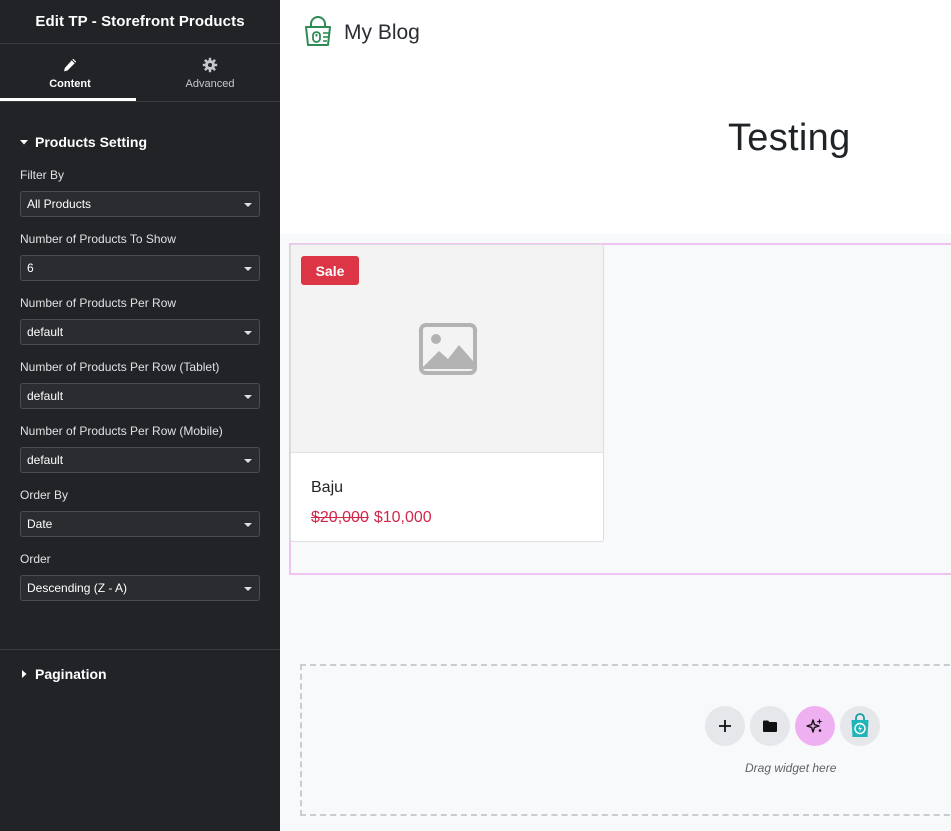 This screenshot has width=951, height=831. What do you see at coordinates (140, 332) in the screenshot?
I see `products-per-row-select: default` at bounding box center [140, 332].